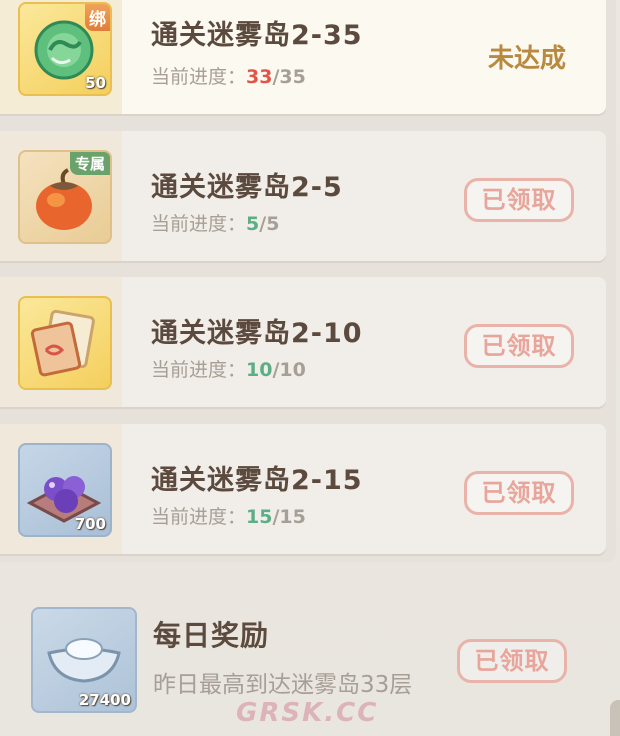  I want to click on progress-total: /5, so click(269, 224).